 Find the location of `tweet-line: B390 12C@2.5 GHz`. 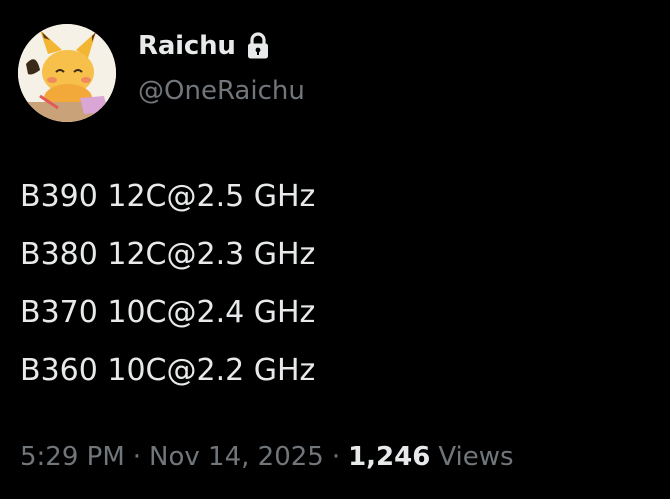

tweet-line: B390 12C@2.5 GHz is located at coordinates (168, 196).